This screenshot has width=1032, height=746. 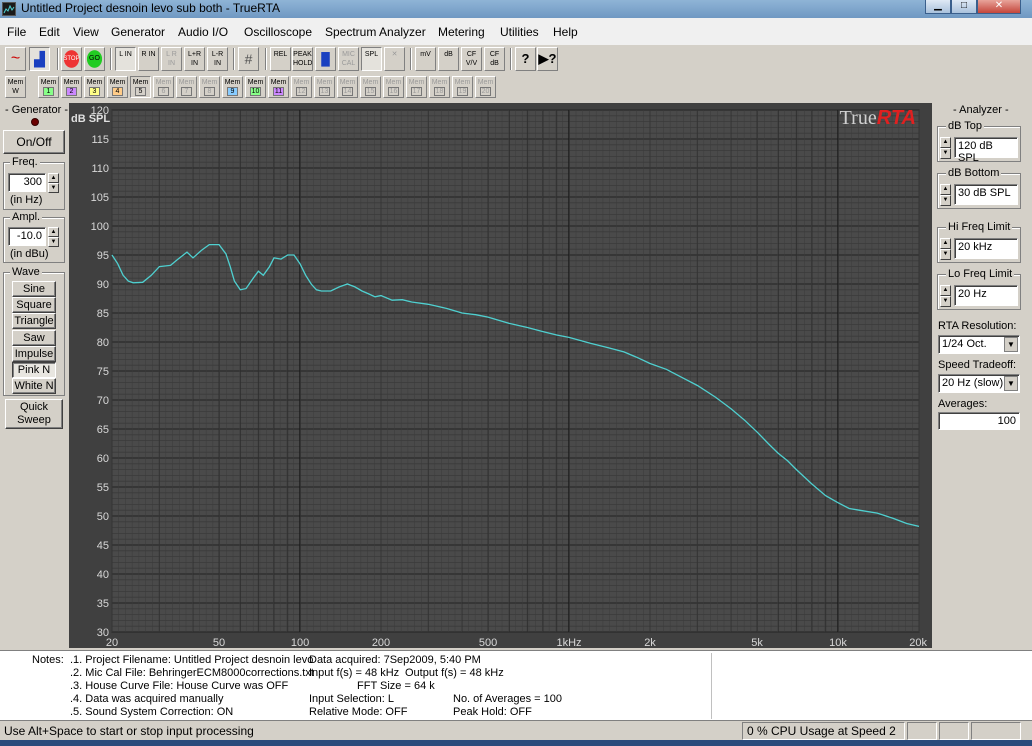 I want to click on l-plus-r-in-button: L+R IN, so click(x=194, y=59).